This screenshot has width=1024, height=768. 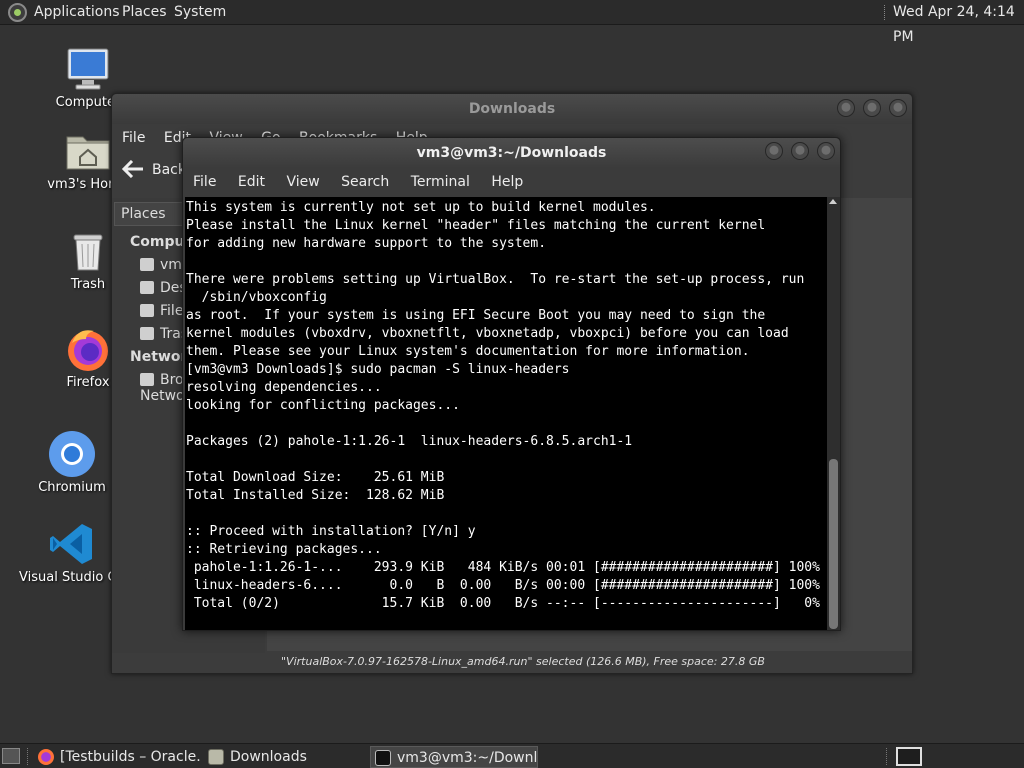 What do you see at coordinates (302, 182) in the screenshot?
I see `menu-view: View` at bounding box center [302, 182].